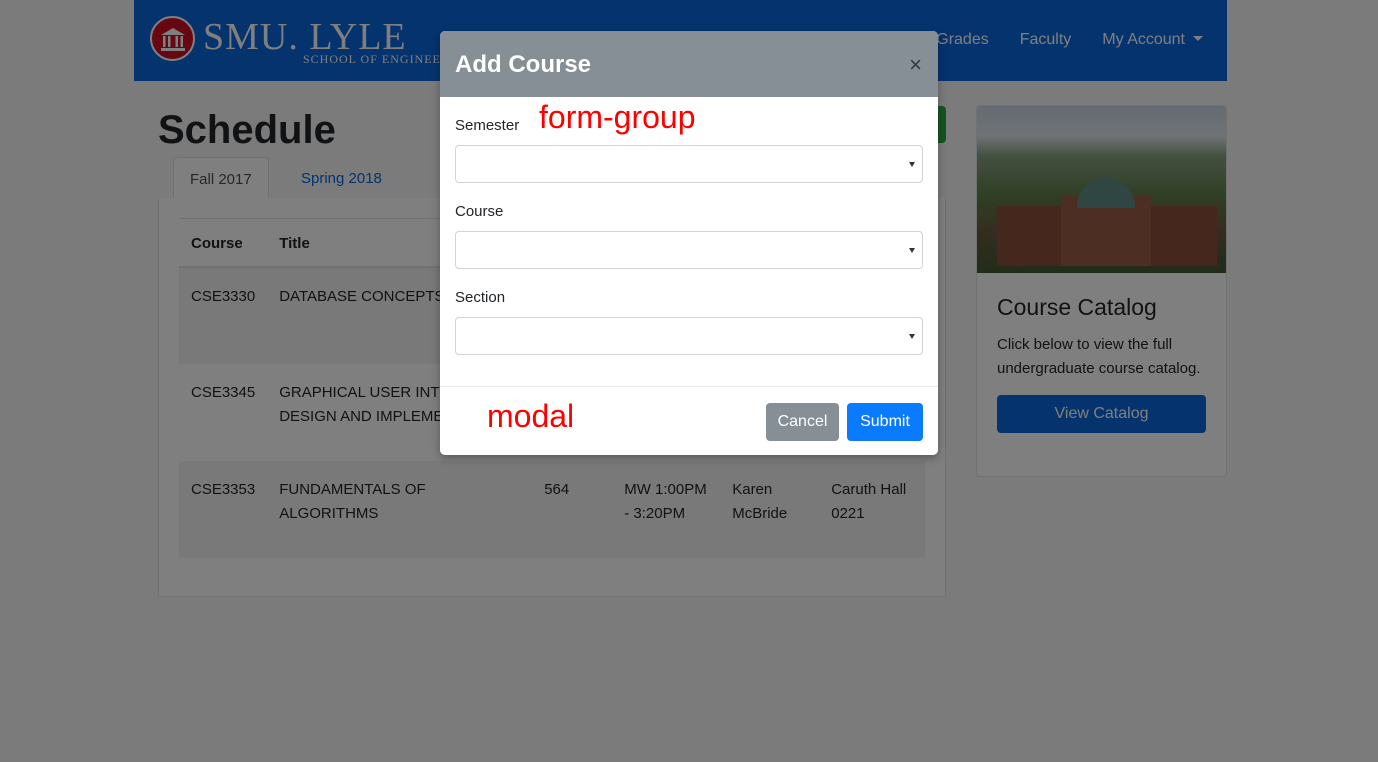  I want to click on semester-label: Semester, so click(487, 125).